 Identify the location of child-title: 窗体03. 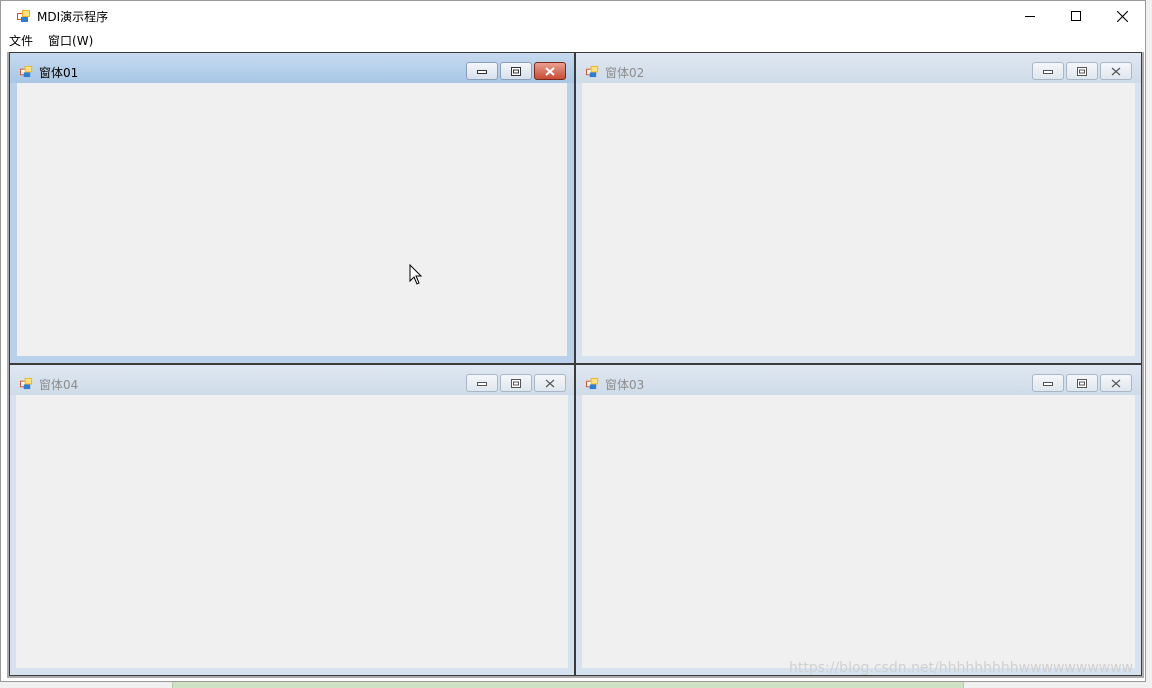
(625, 385).